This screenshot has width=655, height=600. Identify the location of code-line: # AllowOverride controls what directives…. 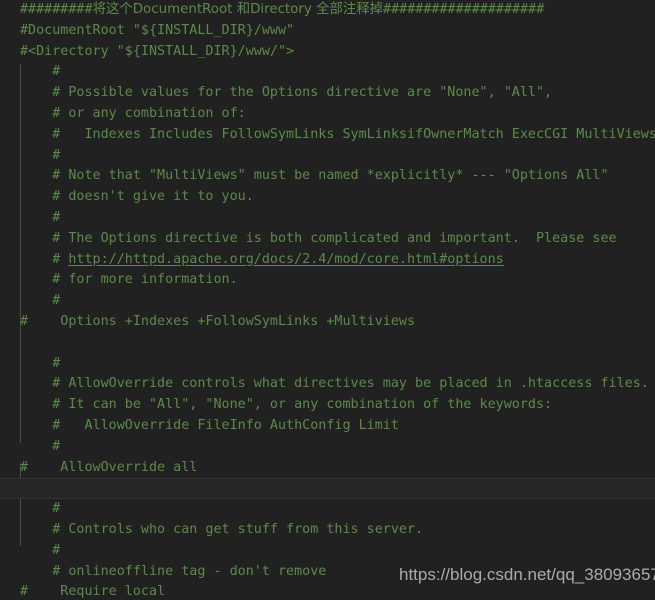
(327, 384).